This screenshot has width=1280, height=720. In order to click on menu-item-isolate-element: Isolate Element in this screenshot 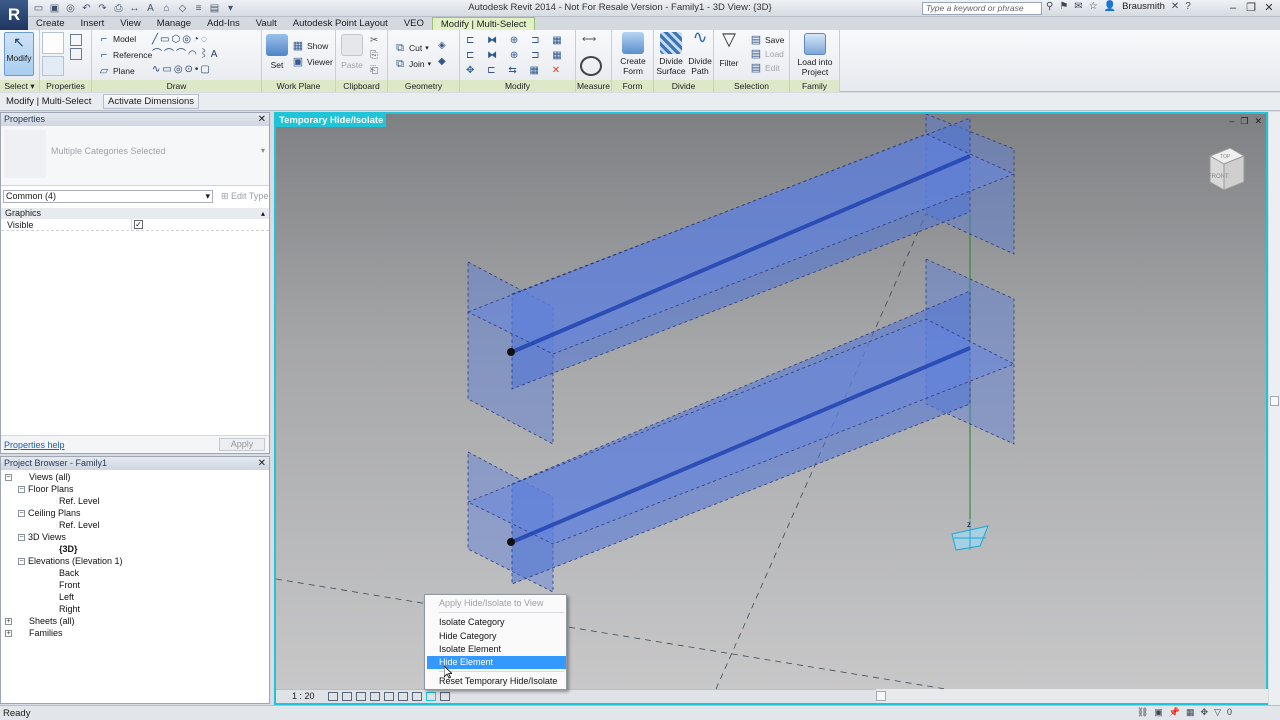, I will do `click(496, 649)`.